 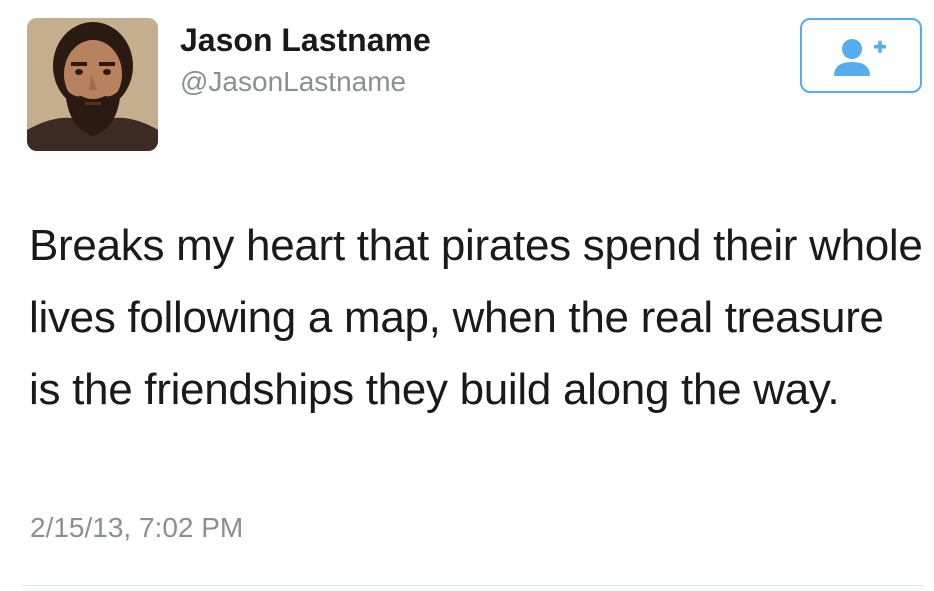 What do you see at coordinates (473, 585) in the screenshot?
I see `divider` at bounding box center [473, 585].